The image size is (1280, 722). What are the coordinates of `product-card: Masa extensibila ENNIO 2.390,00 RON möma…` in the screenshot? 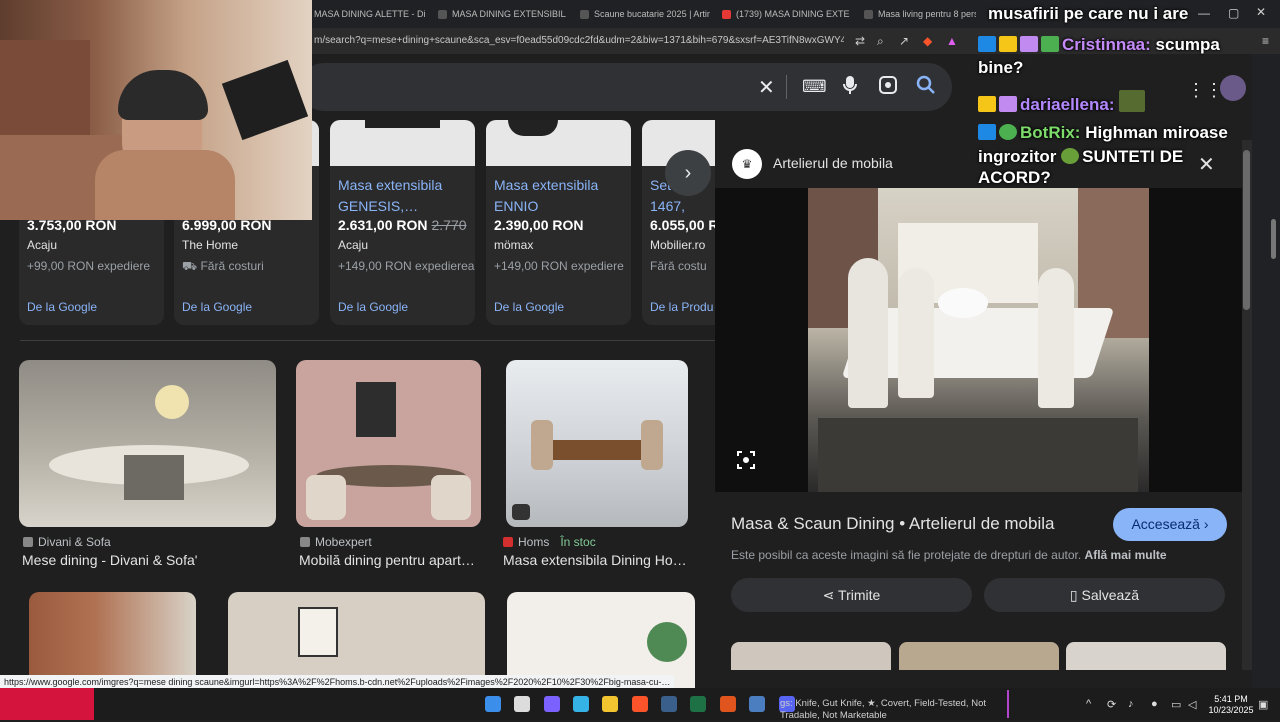 It's located at (558, 222).